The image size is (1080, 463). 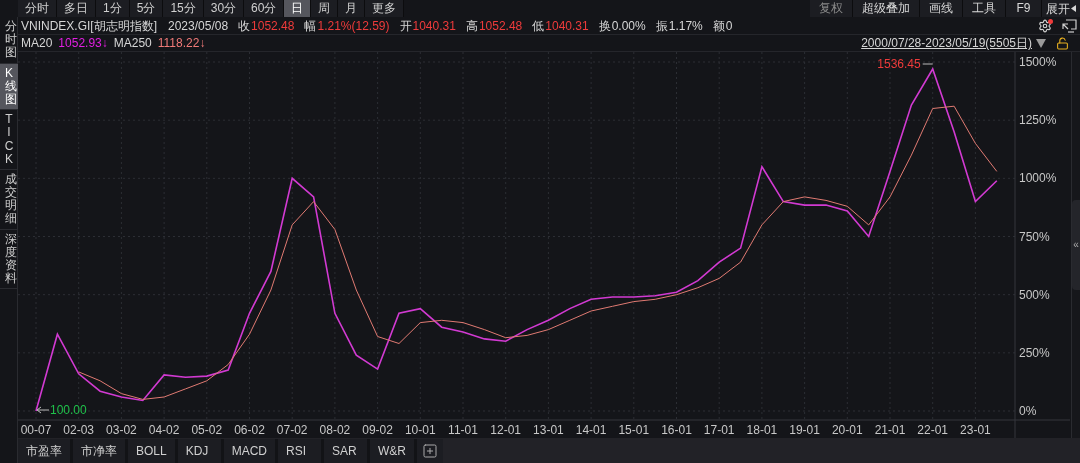 I want to click on quote-label: 低, so click(x=538, y=26).